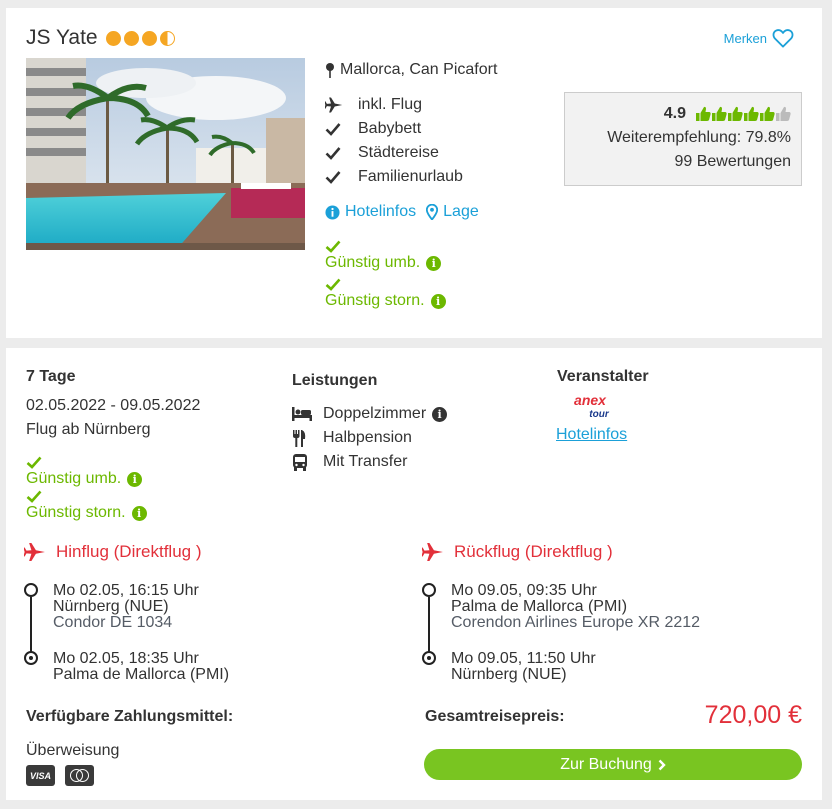 This screenshot has height=809, width=832. I want to click on feature-label: inkl. Flug, so click(390, 104).